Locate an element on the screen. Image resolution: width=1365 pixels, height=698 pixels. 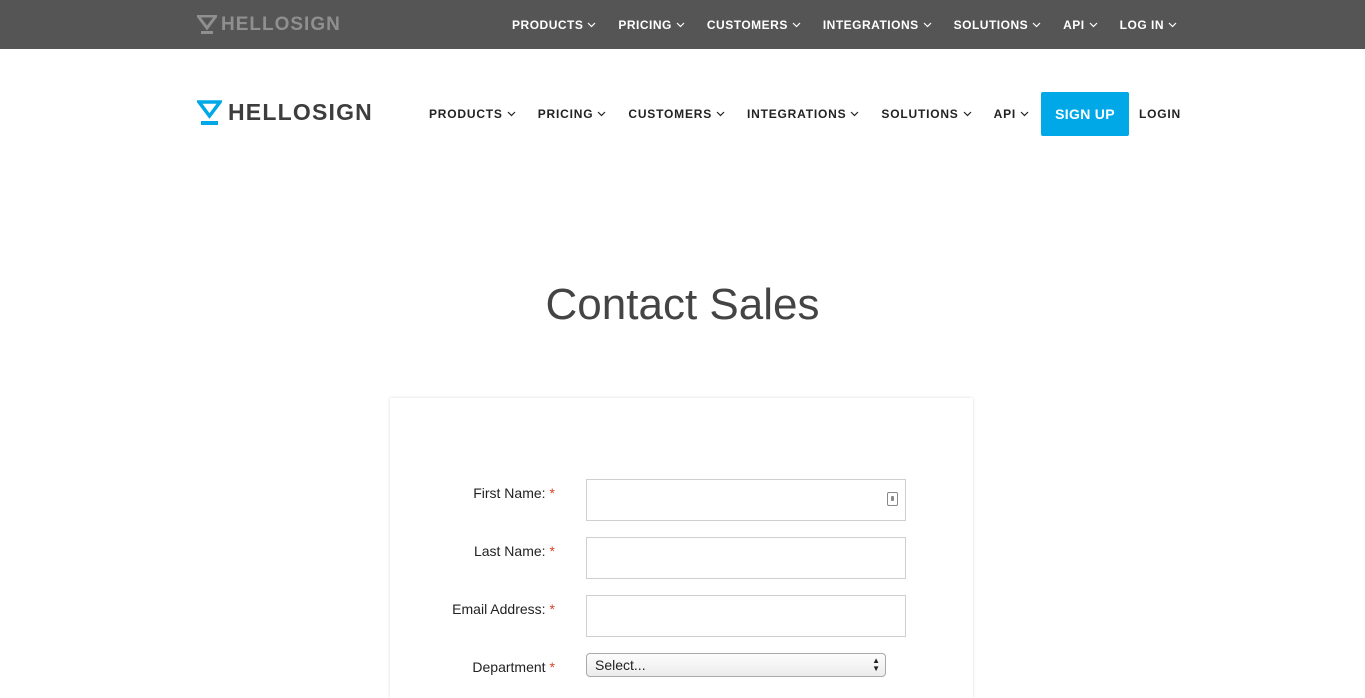
header-nav-api: API is located at coordinates (1011, 114).